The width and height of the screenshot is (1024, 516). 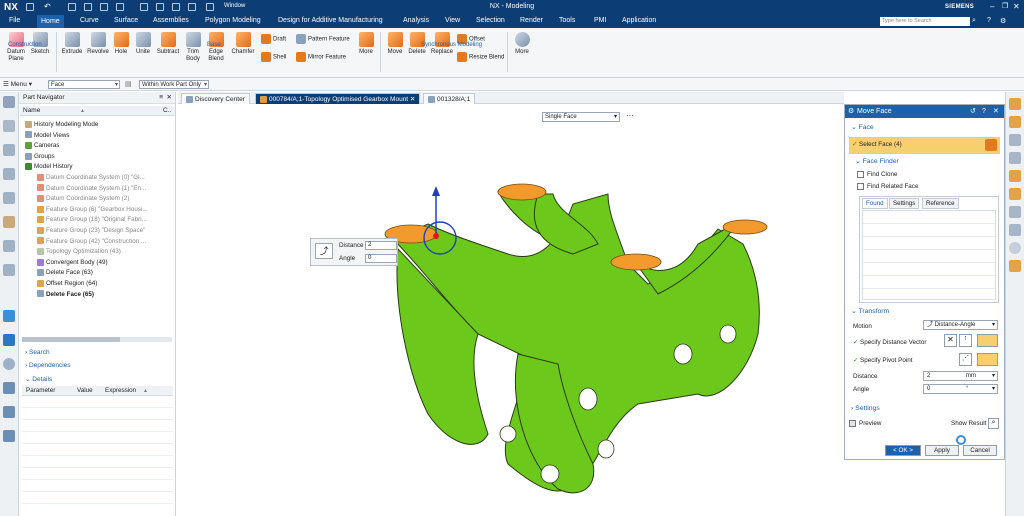 I want to click on hole-button: Hole, so click(x=121, y=43).